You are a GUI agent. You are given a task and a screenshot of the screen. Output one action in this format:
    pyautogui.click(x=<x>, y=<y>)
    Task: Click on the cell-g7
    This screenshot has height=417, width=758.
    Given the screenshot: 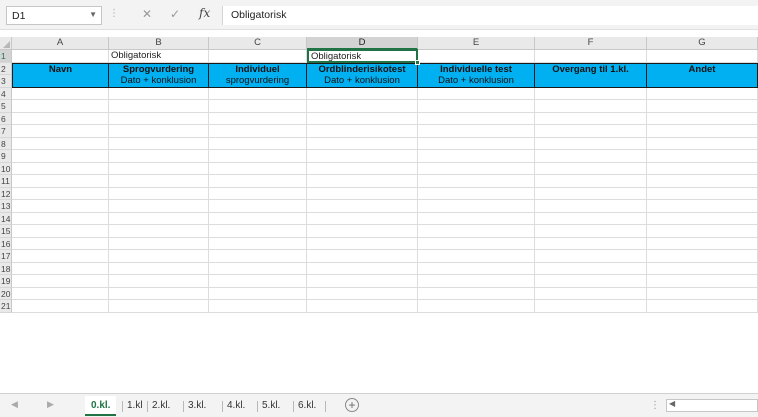 What is the action you would take?
    pyautogui.click(x=702, y=131)
    